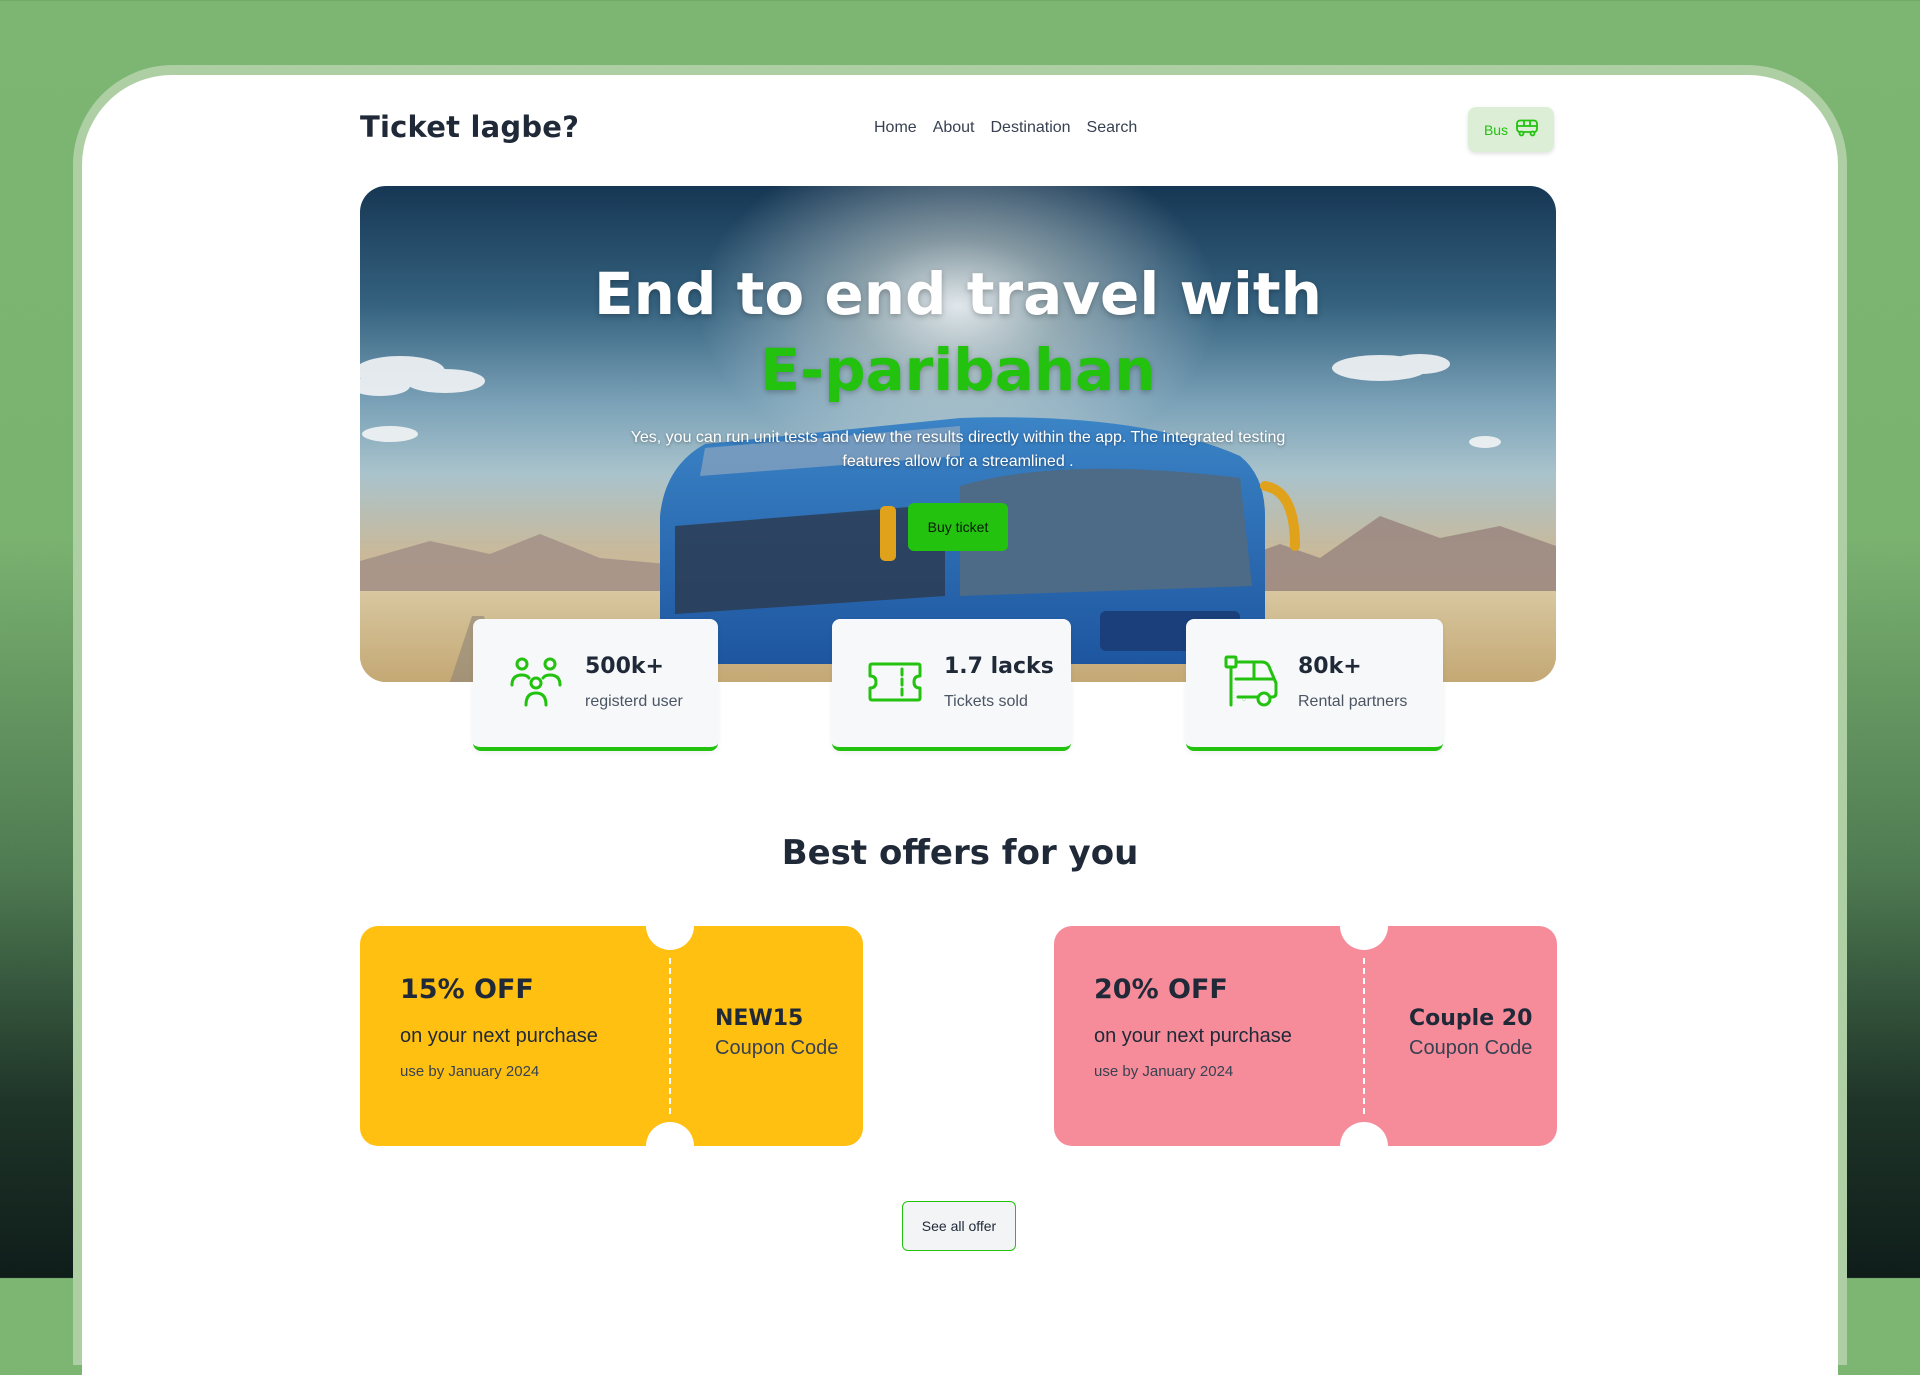 This screenshot has height=1375, width=1920. I want to click on main-nav: Home About Destination Search, so click(1005, 128).